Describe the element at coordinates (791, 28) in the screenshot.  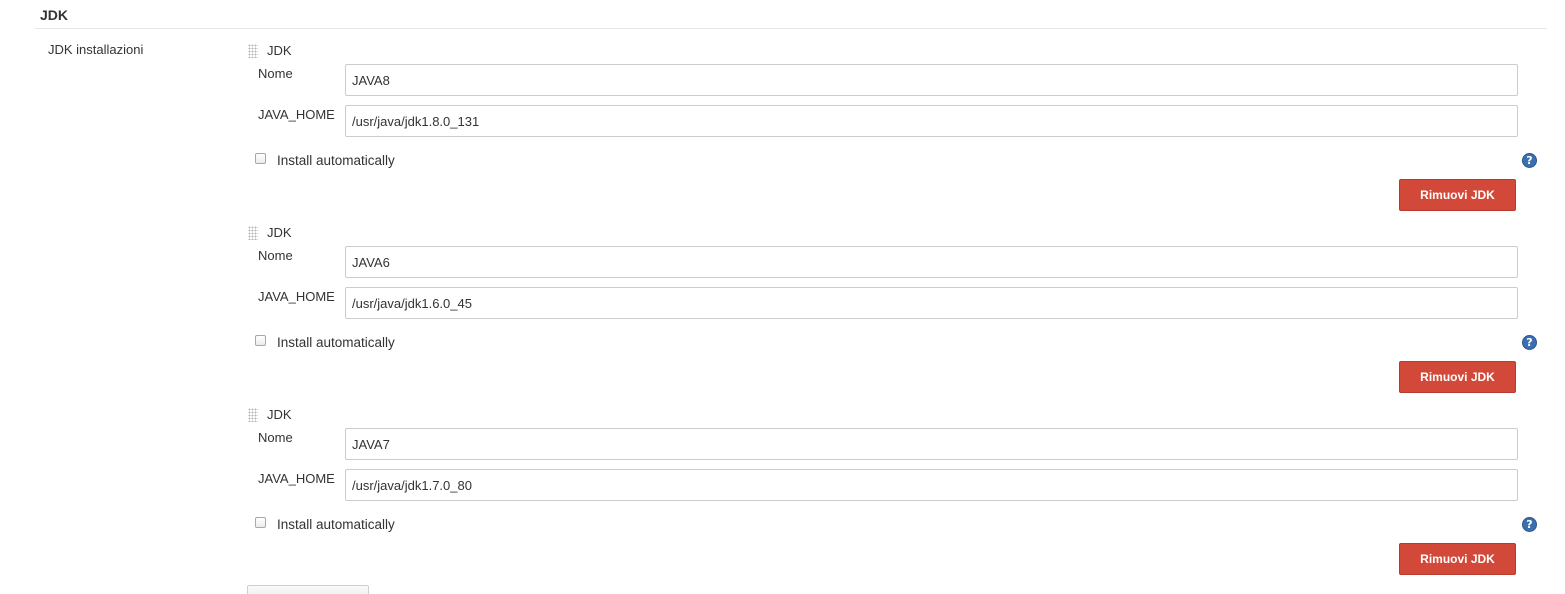
I see `section-divider` at that location.